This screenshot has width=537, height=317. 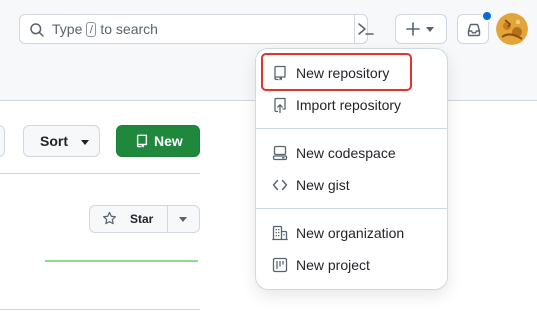 I want to click on search-icon, so click(x=37, y=30).